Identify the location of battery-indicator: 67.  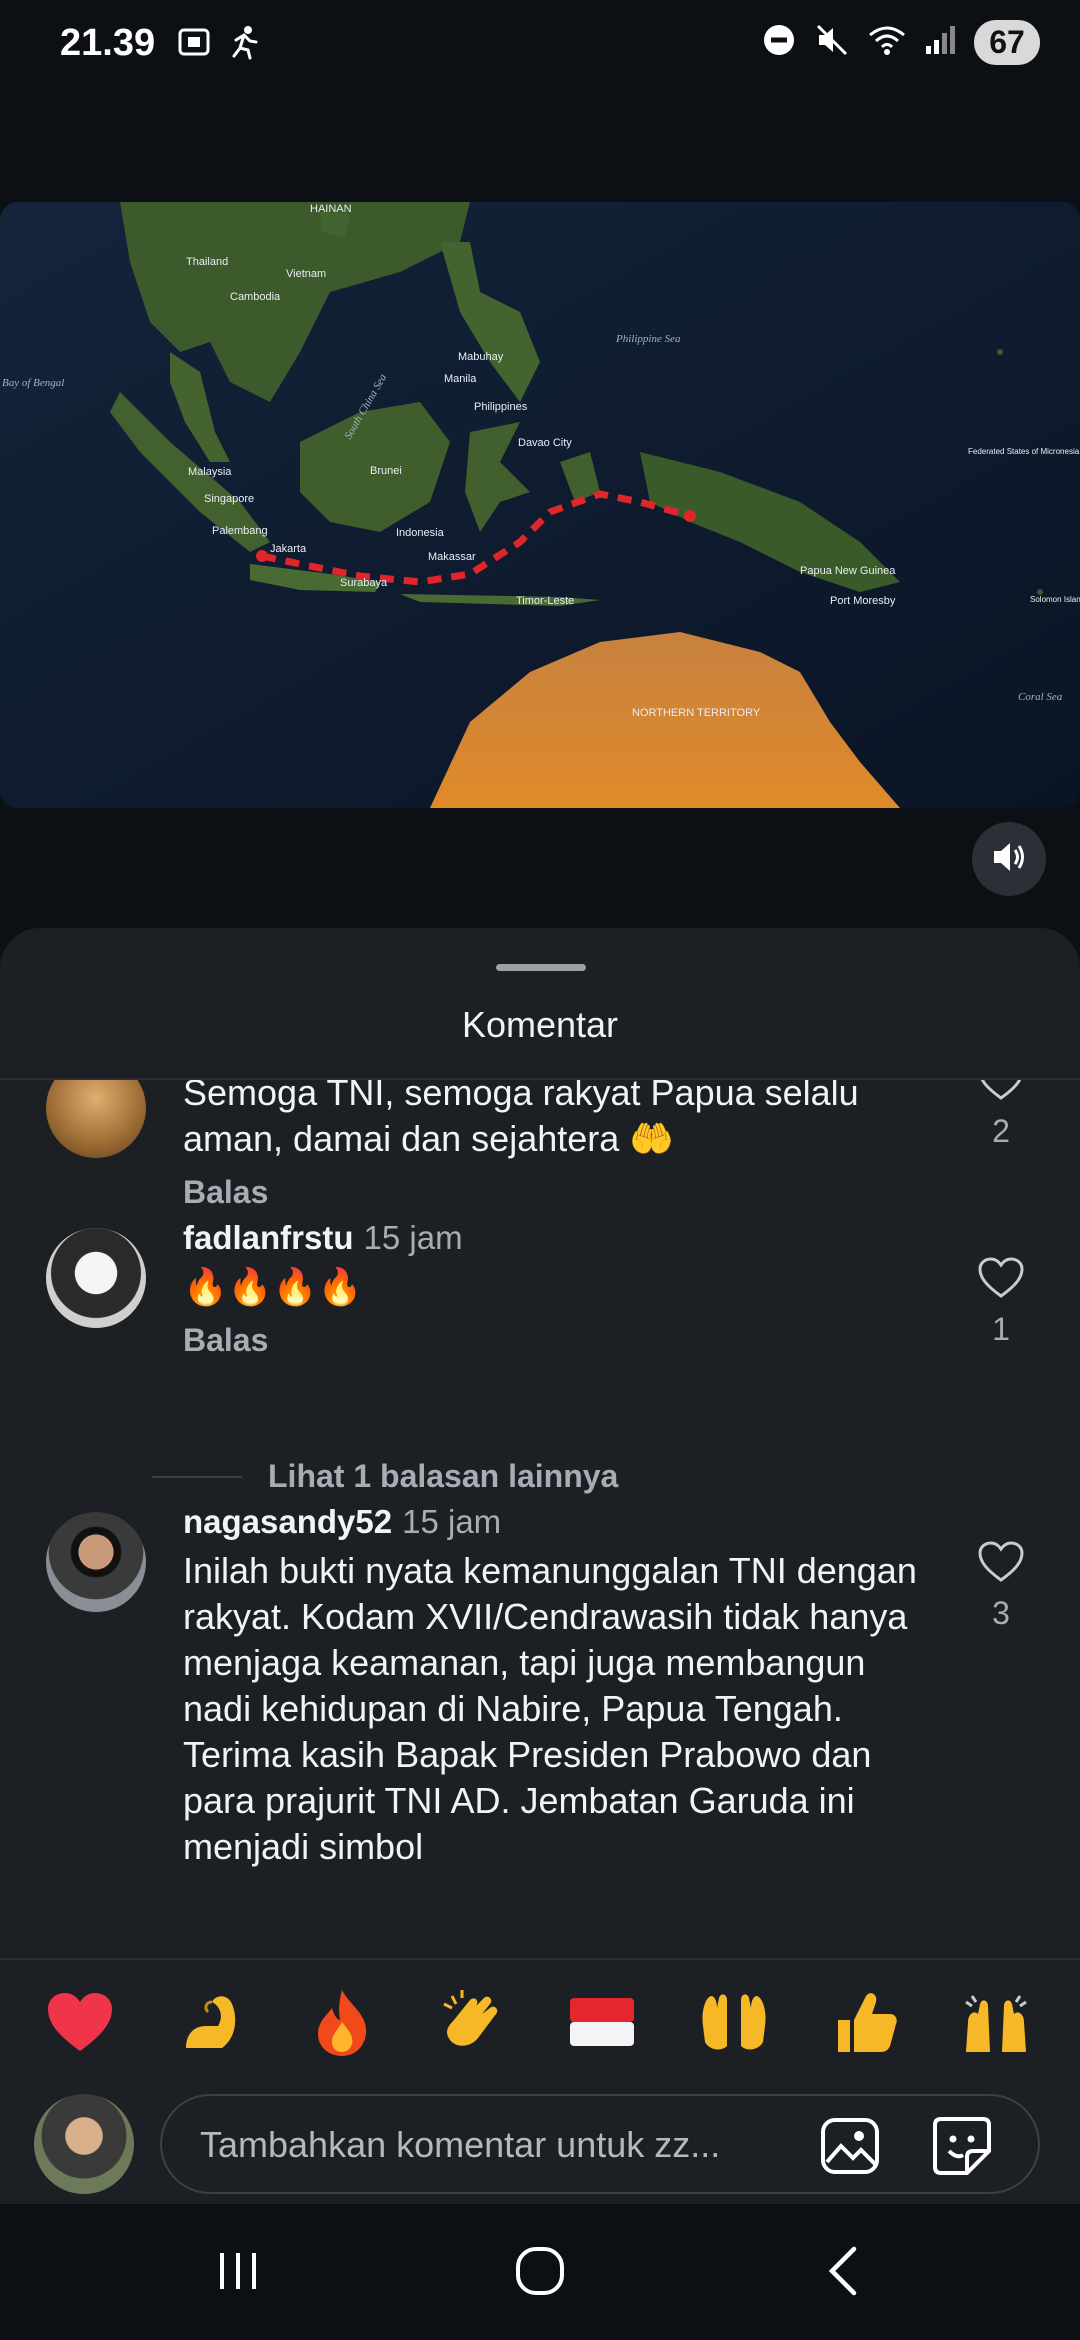
(1007, 42).